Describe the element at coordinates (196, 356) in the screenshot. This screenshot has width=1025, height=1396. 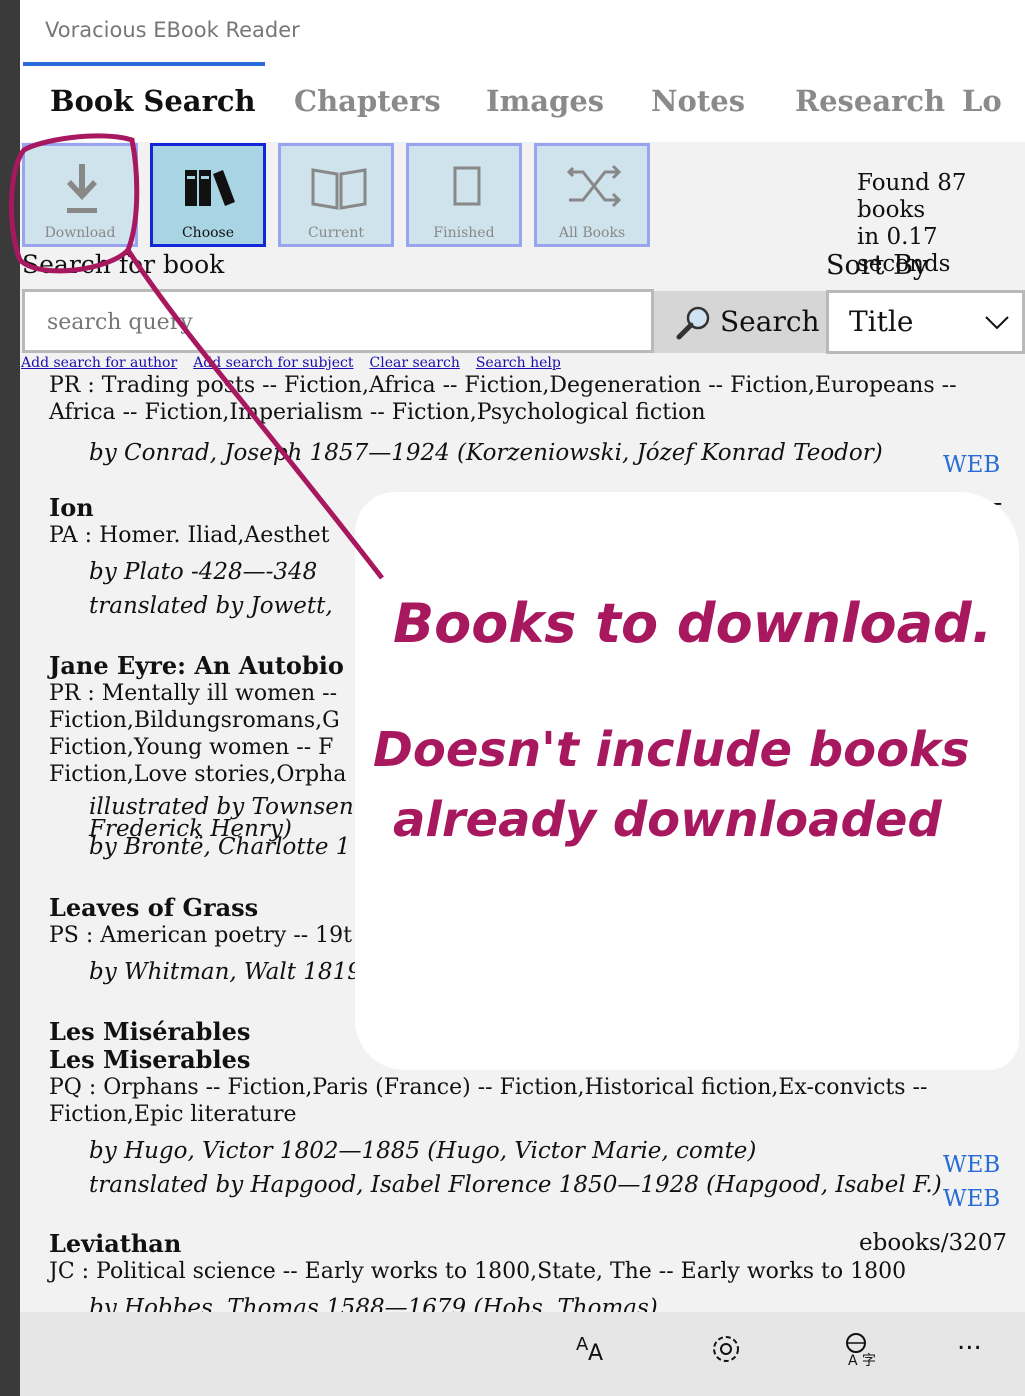
I see `ink-circle-arrow` at that location.